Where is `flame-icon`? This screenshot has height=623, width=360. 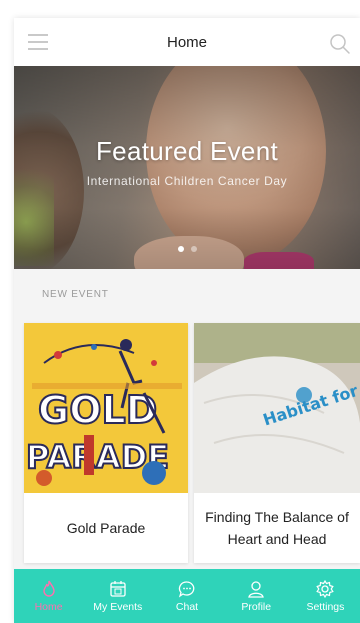 flame-icon is located at coordinates (48, 588).